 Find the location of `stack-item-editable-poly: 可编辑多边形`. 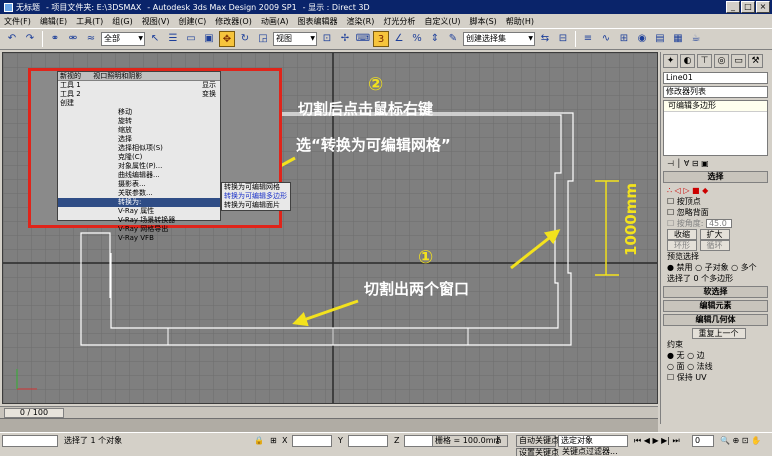

stack-item-editable-poly: 可编辑多边形 is located at coordinates (715, 106).